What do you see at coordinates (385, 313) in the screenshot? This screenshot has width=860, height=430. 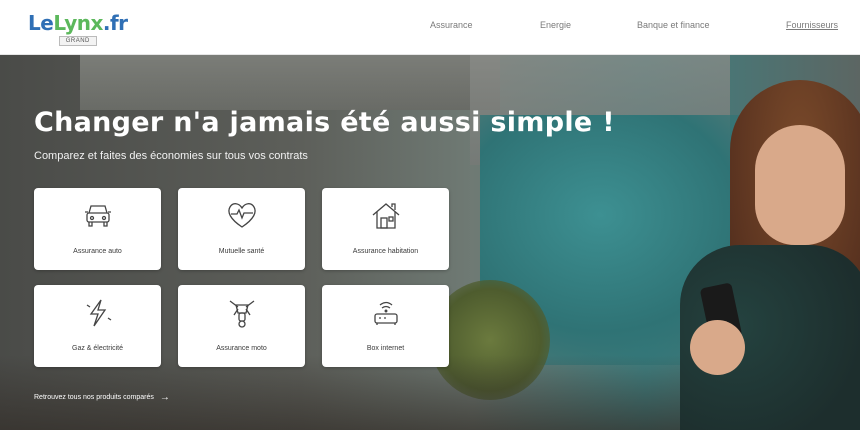 I see `router-icon` at bounding box center [385, 313].